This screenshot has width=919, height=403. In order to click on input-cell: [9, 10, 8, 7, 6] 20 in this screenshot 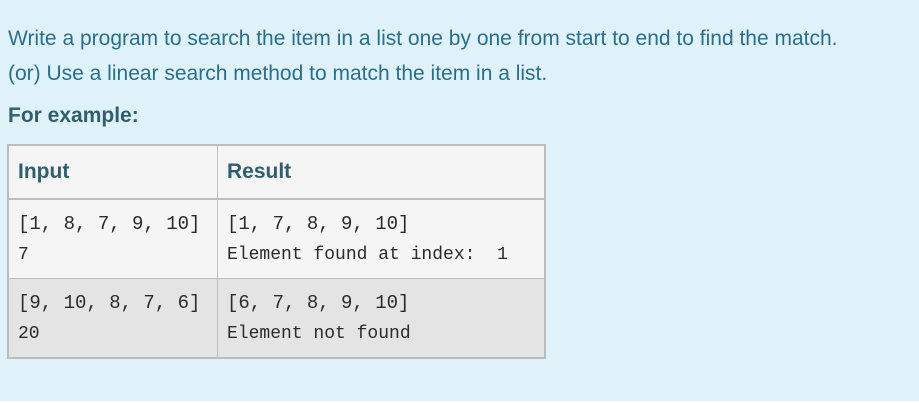, I will do `click(112, 318)`.